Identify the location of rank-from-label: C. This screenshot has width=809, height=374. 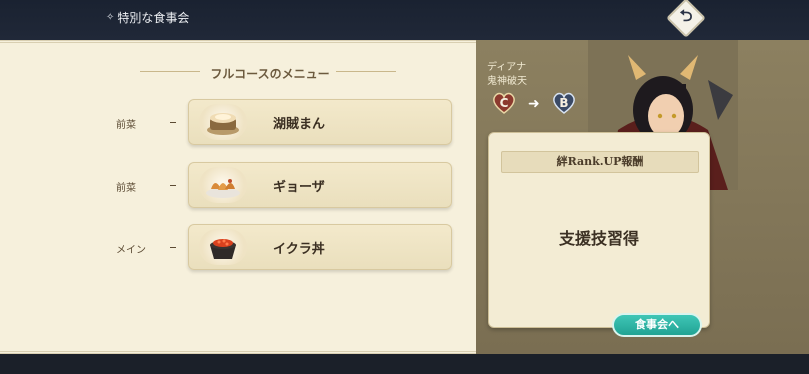
(504, 103).